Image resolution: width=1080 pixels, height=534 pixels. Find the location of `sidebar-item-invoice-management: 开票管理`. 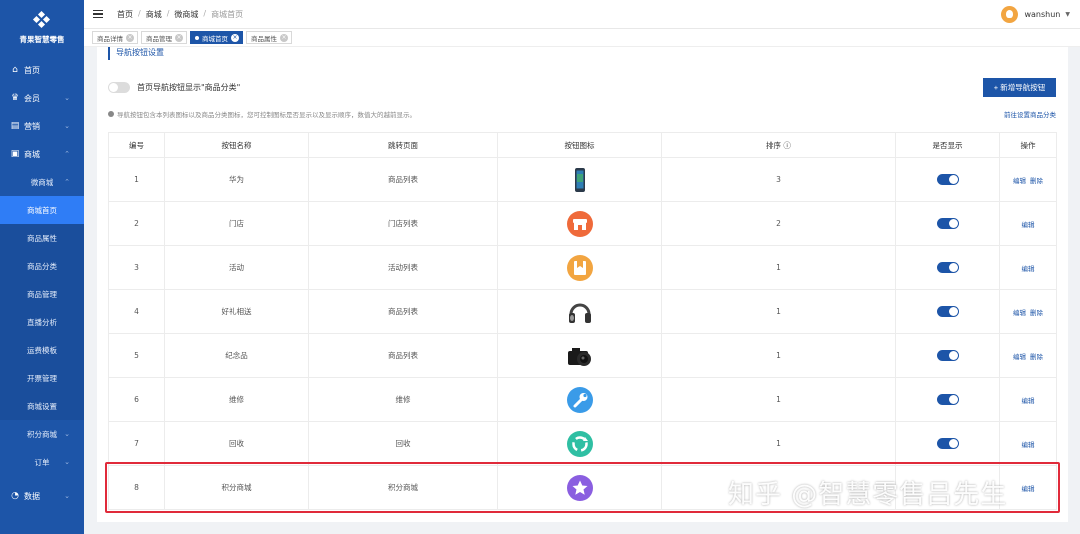

sidebar-item-invoice-management: 开票管理 is located at coordinates (42, 378).